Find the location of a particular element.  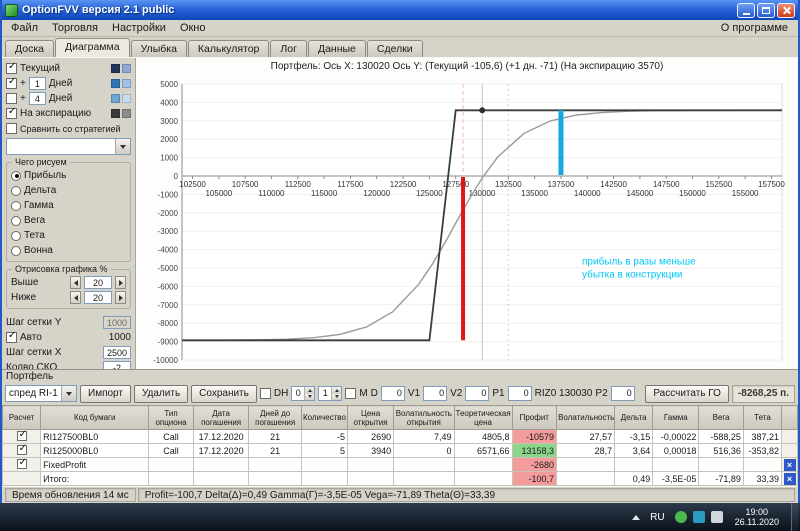

column-header: Код бумаги is located at coordinates (95, 417).